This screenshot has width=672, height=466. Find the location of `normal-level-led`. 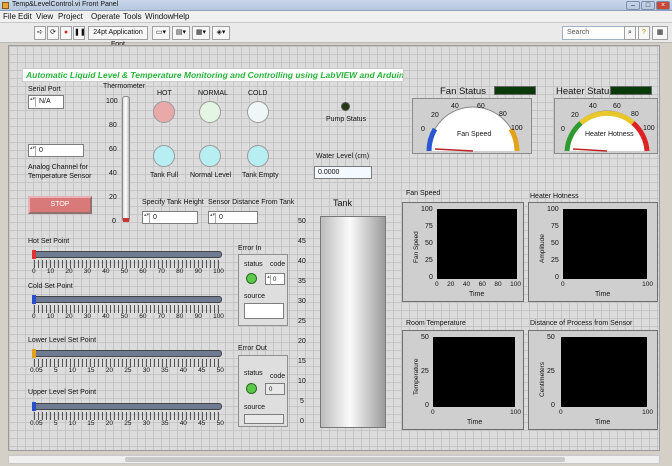

normal-level-led is located at coordinates (210, 156).